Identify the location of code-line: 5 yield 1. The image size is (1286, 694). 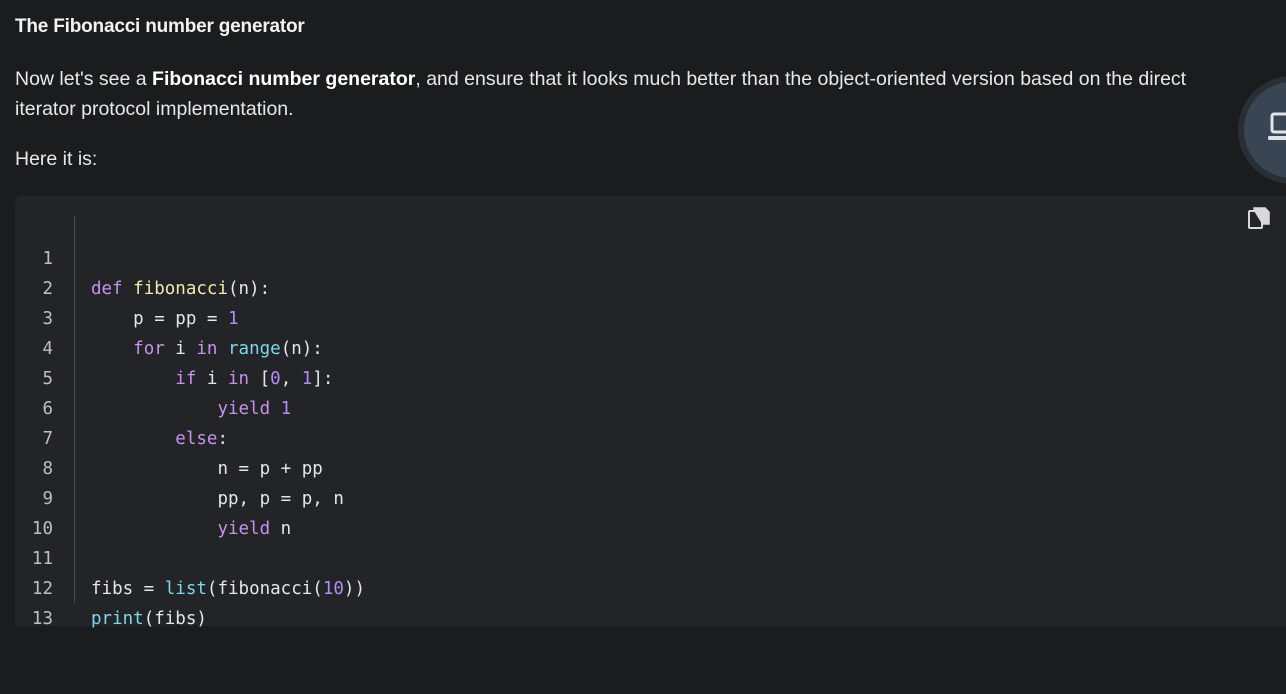
(615, 376).